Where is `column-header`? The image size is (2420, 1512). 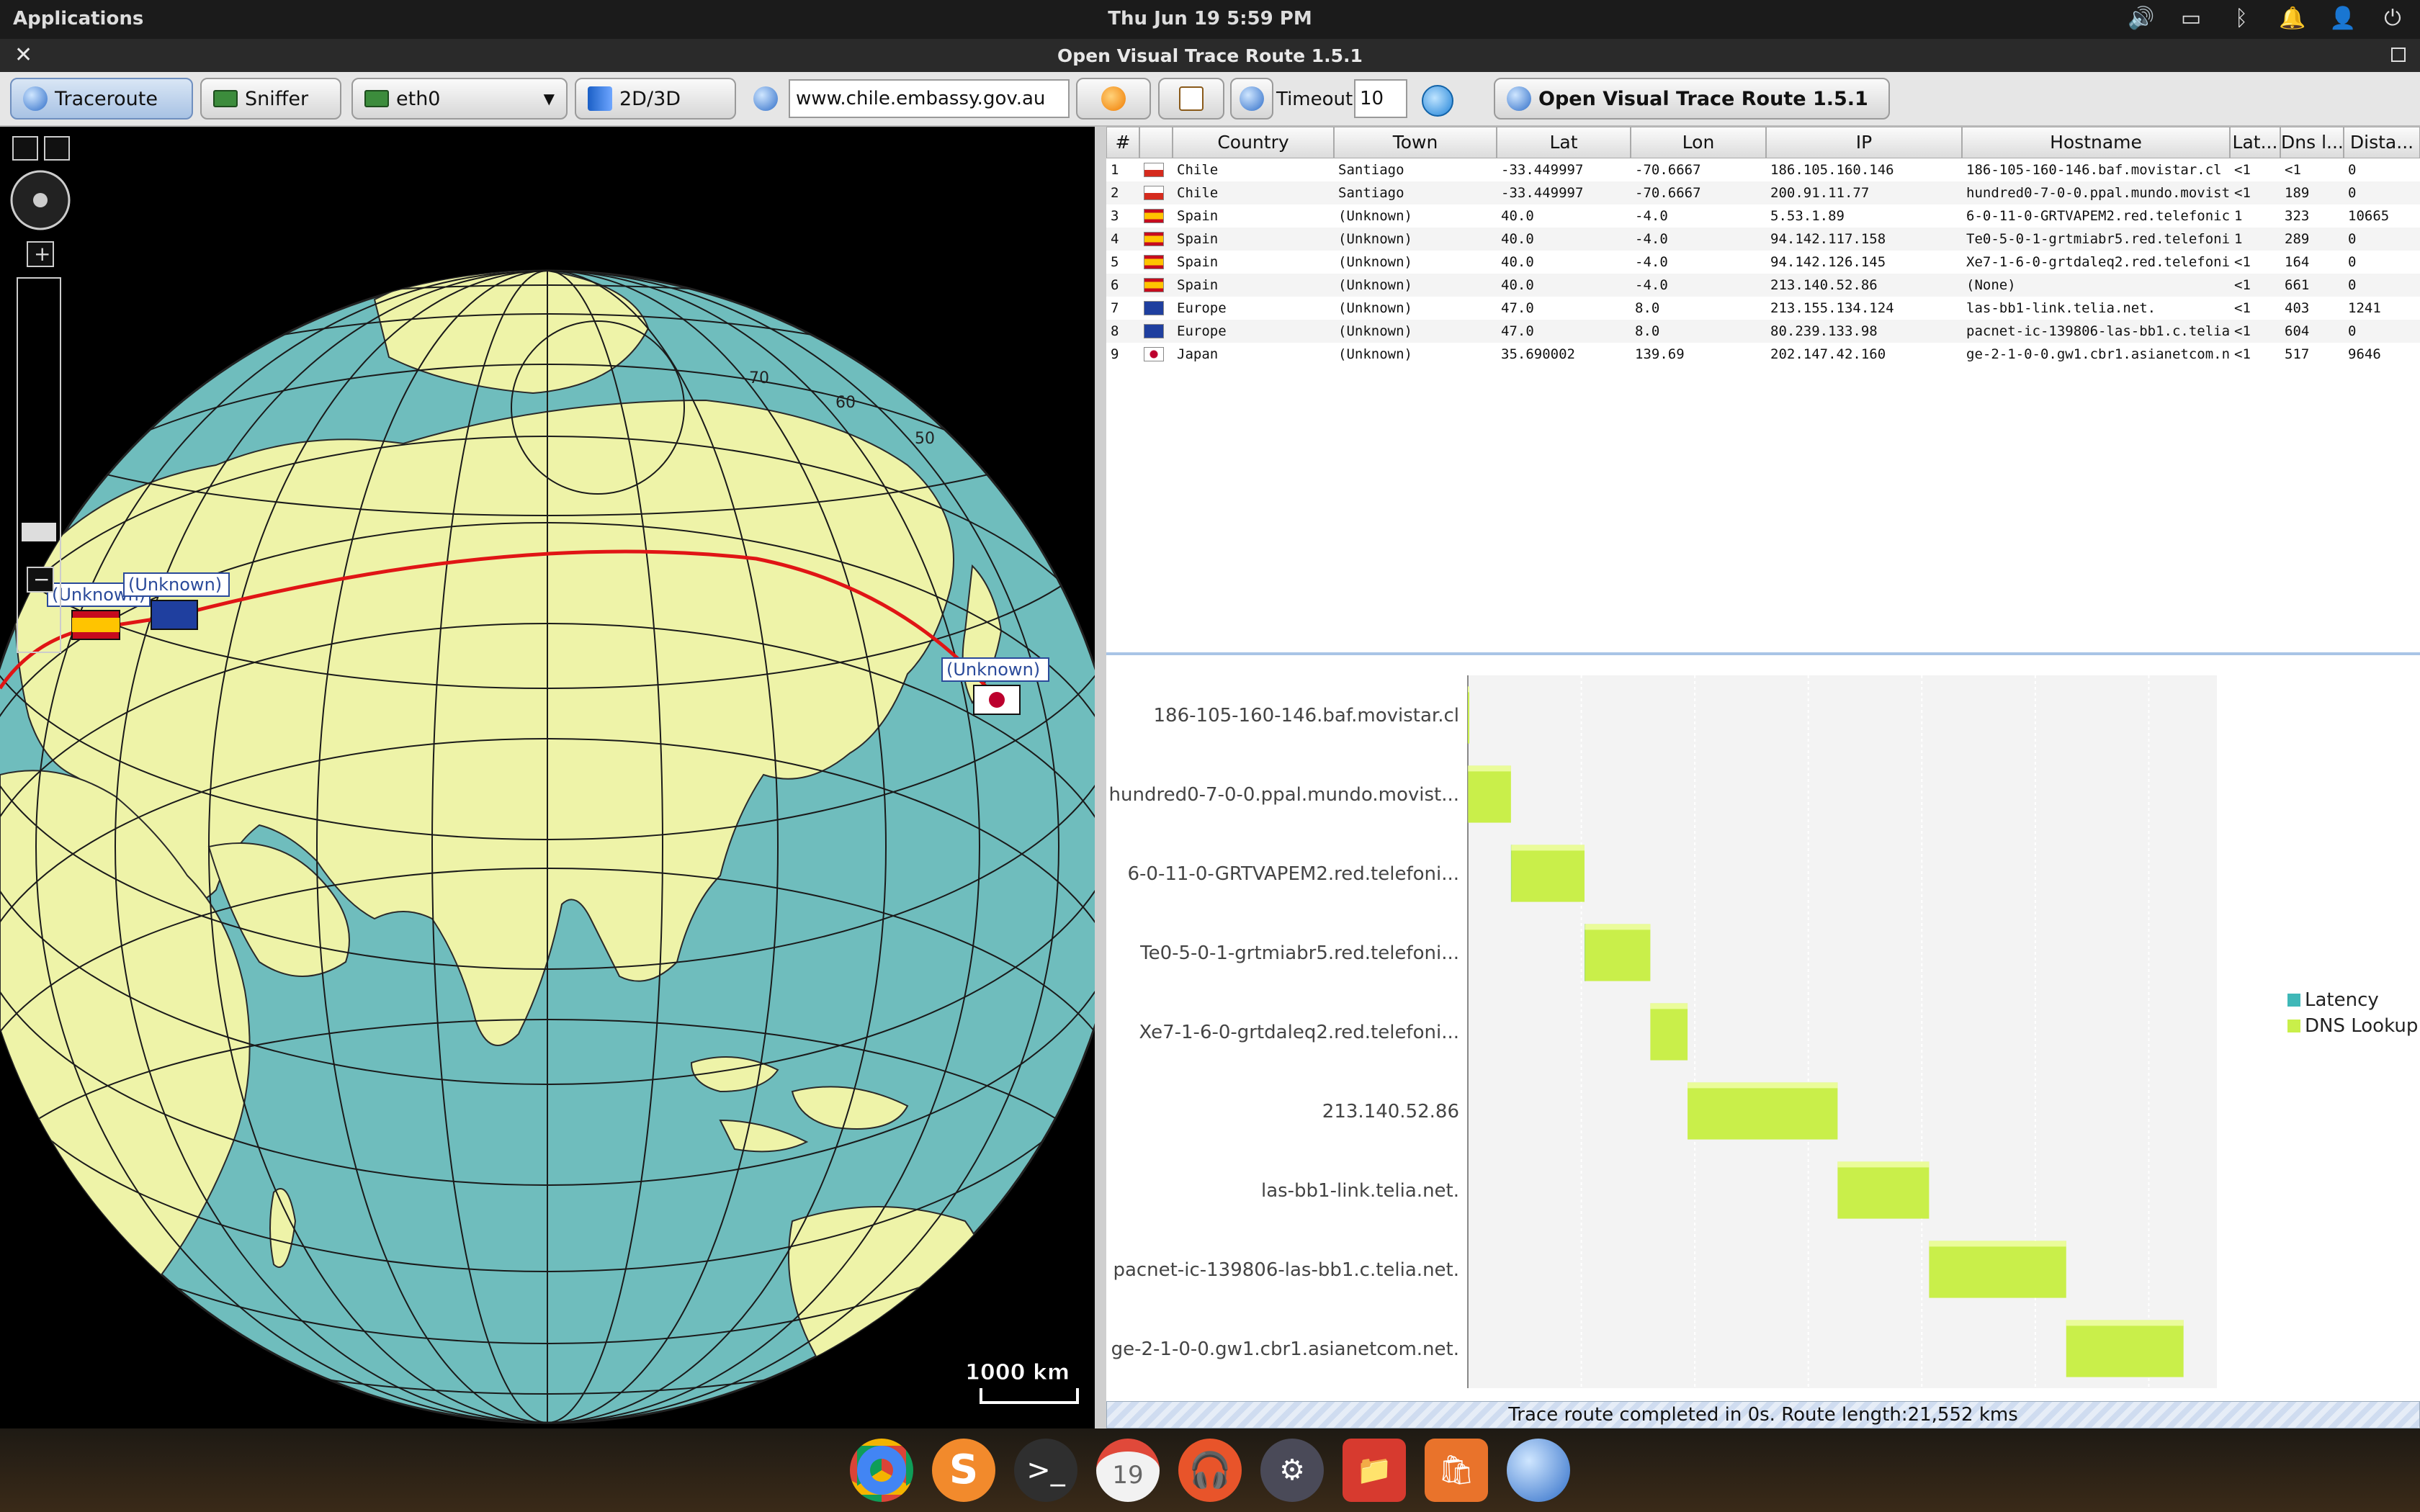 column-header is located at coordinates (1156, 142).